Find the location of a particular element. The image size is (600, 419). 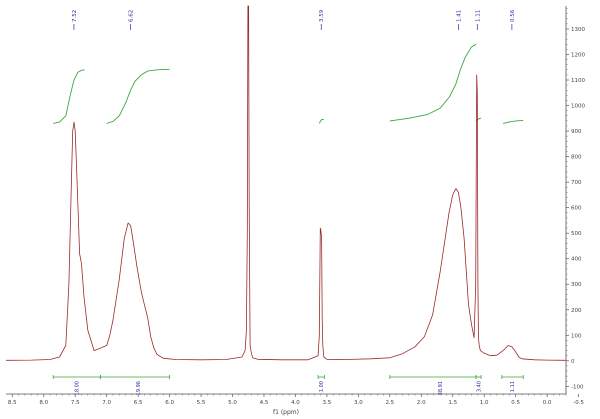

peak-label: 6.62 is located at coordinates (132, 16).